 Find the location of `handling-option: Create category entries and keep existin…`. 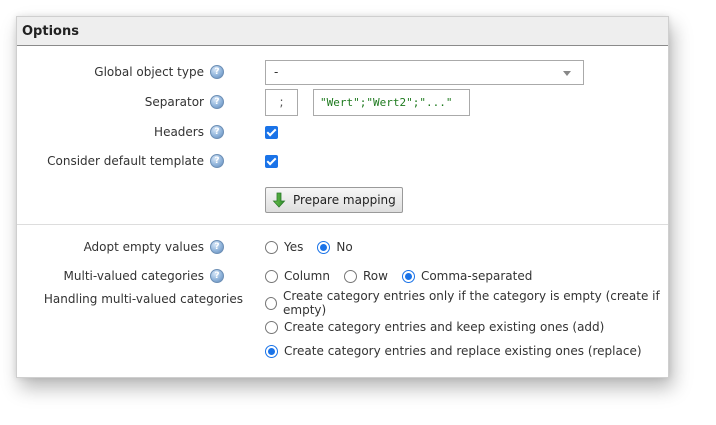

handling-option: Create category entries and keep existin… is located at coordinates (466, 327).